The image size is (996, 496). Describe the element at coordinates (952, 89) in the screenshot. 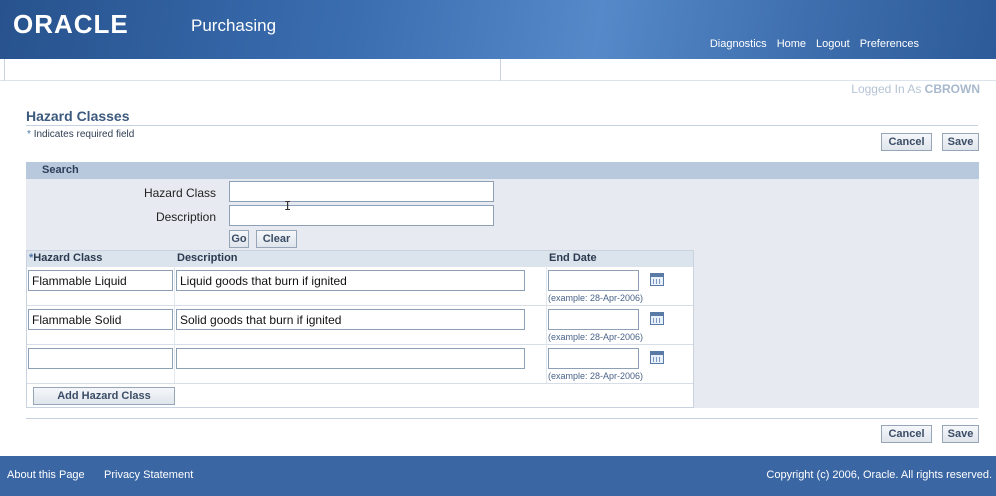

I see `username: CBROWN` at that location.